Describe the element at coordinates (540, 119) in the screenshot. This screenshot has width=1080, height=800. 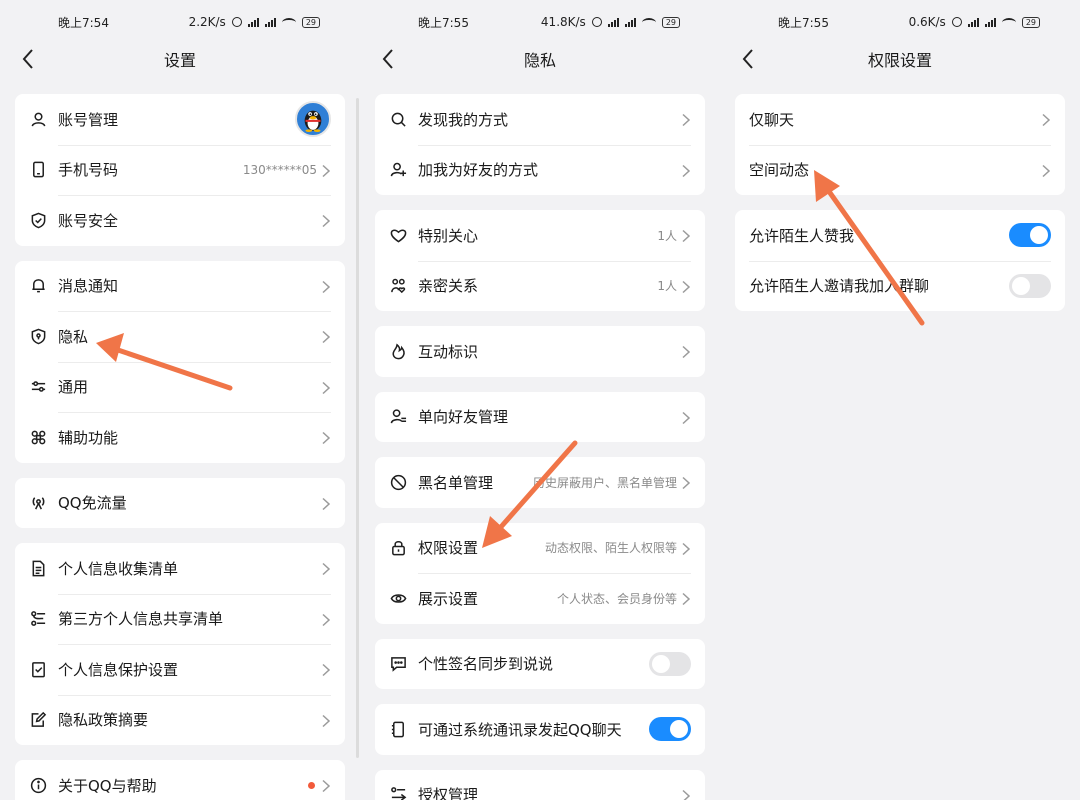
I see `settings-row: 发现我的方式` at that location.